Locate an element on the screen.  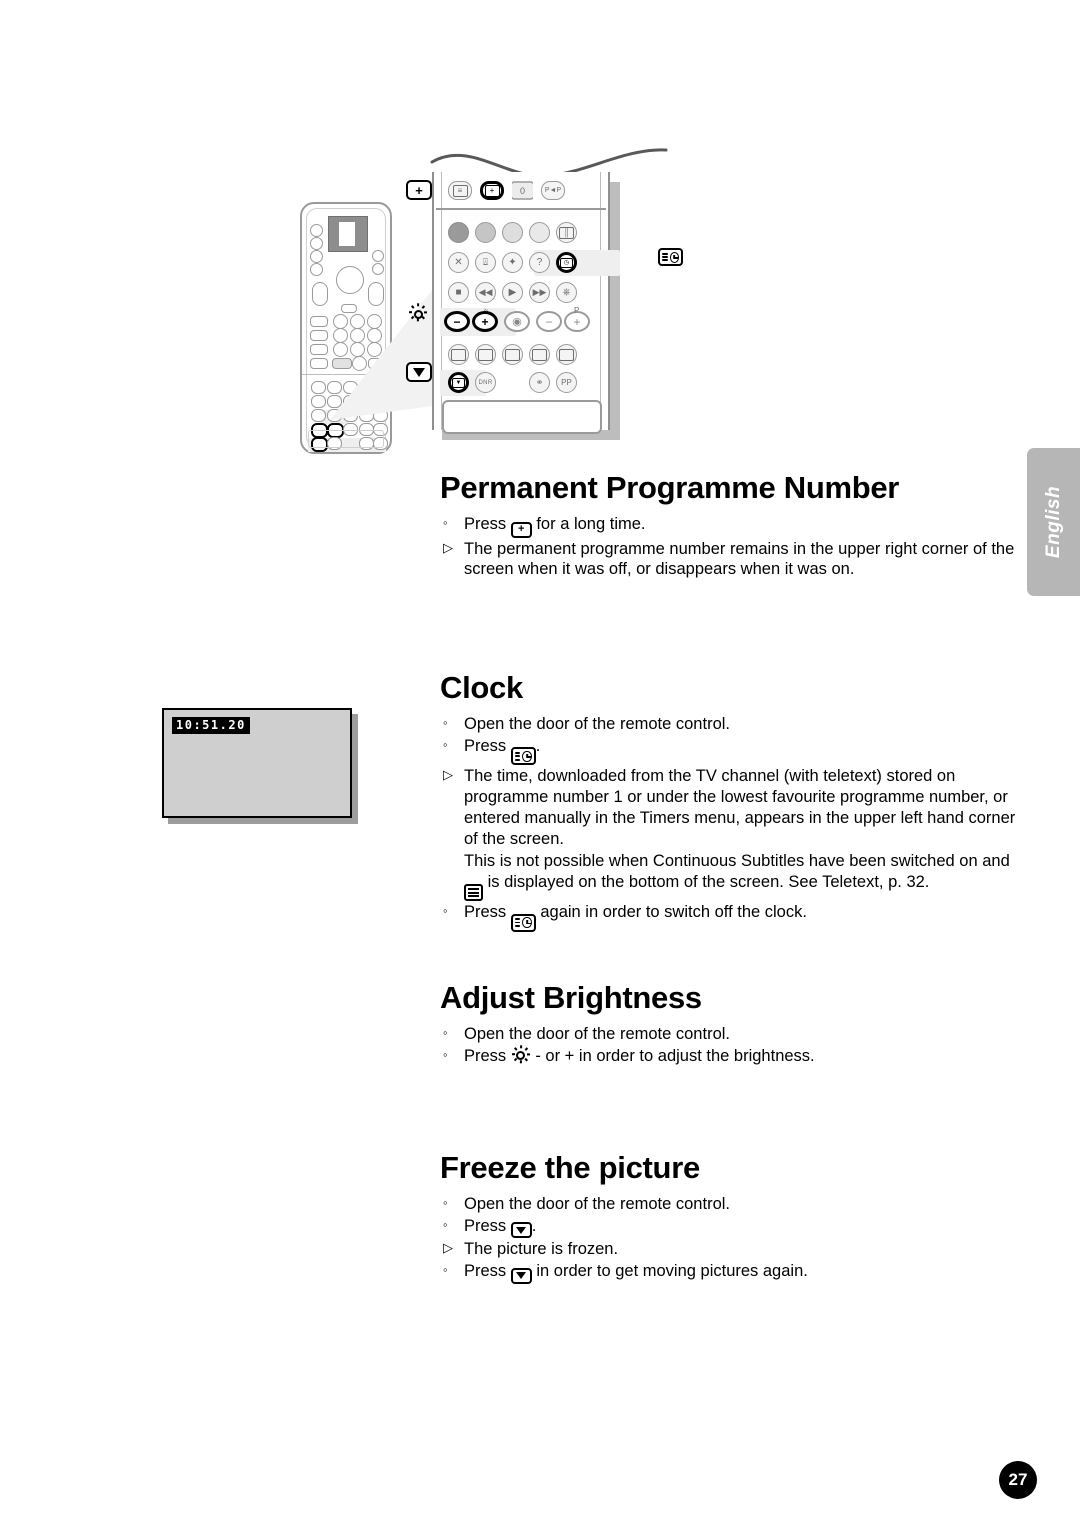
teletext-button: ≡ is located at coordinates (460, 190).